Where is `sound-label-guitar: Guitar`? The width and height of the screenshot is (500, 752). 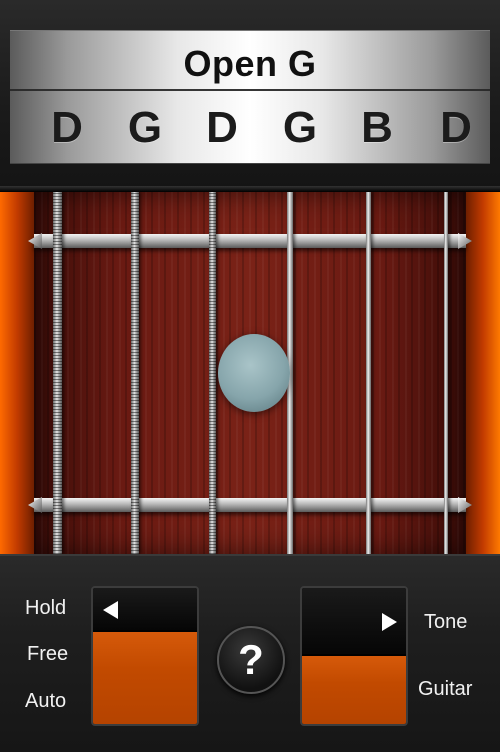 sound-label-guitar: Guitar is located at coordinates (445, 689).